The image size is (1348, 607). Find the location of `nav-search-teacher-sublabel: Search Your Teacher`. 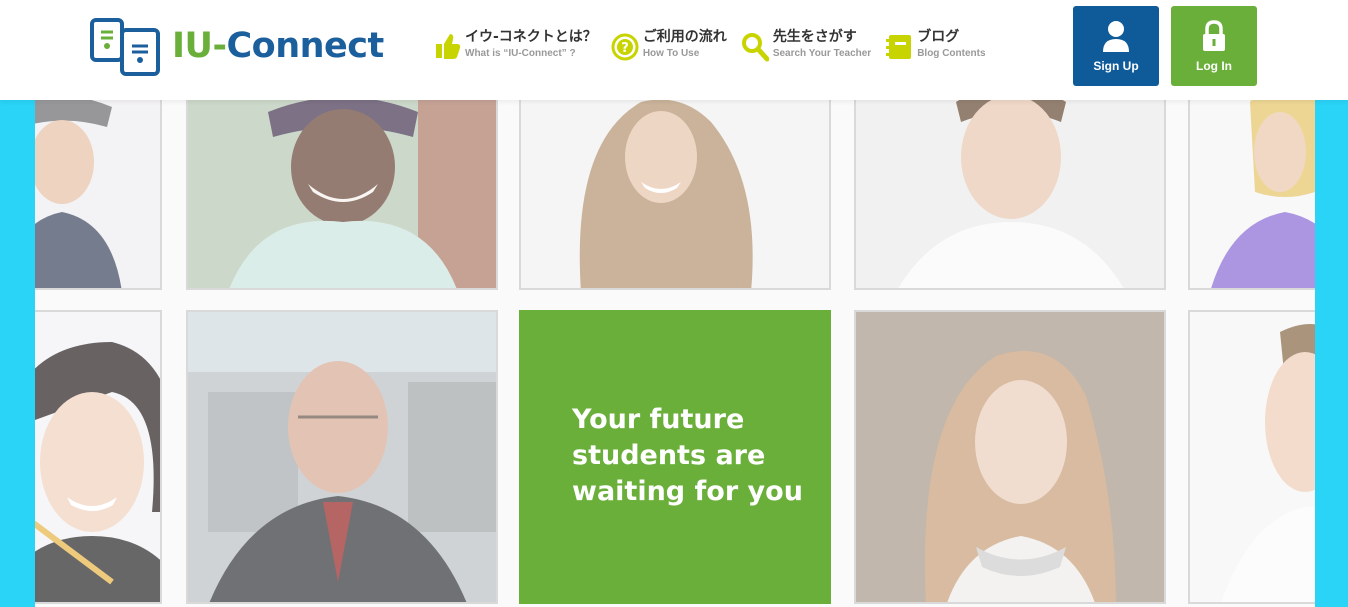

nav-search-teacher-sublabel: Search Your Teacher is located at coordinates (822, 53).